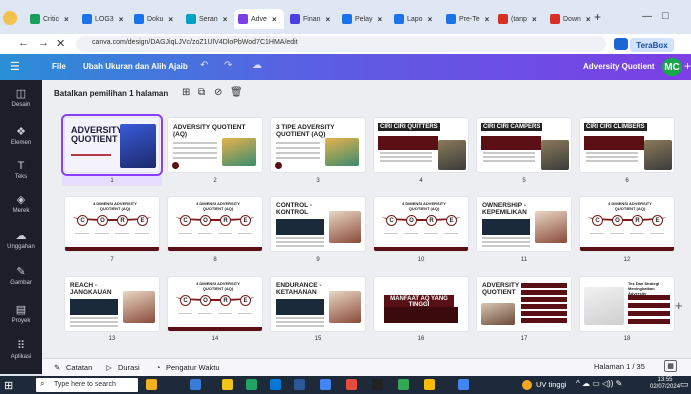  Describe the element at coordinates (112, 145) in the screenshot. I see `slide-thumbnail: ADVERSITY QUOTIENT` at that location.